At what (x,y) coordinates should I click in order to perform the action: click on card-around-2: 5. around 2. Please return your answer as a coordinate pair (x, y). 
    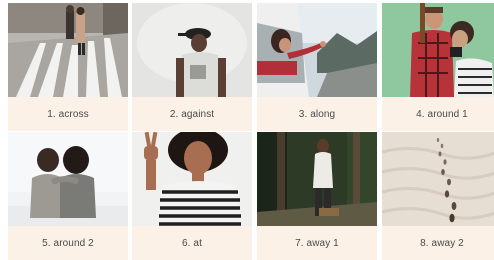
    Looking at the image, I should click on (68, 196).